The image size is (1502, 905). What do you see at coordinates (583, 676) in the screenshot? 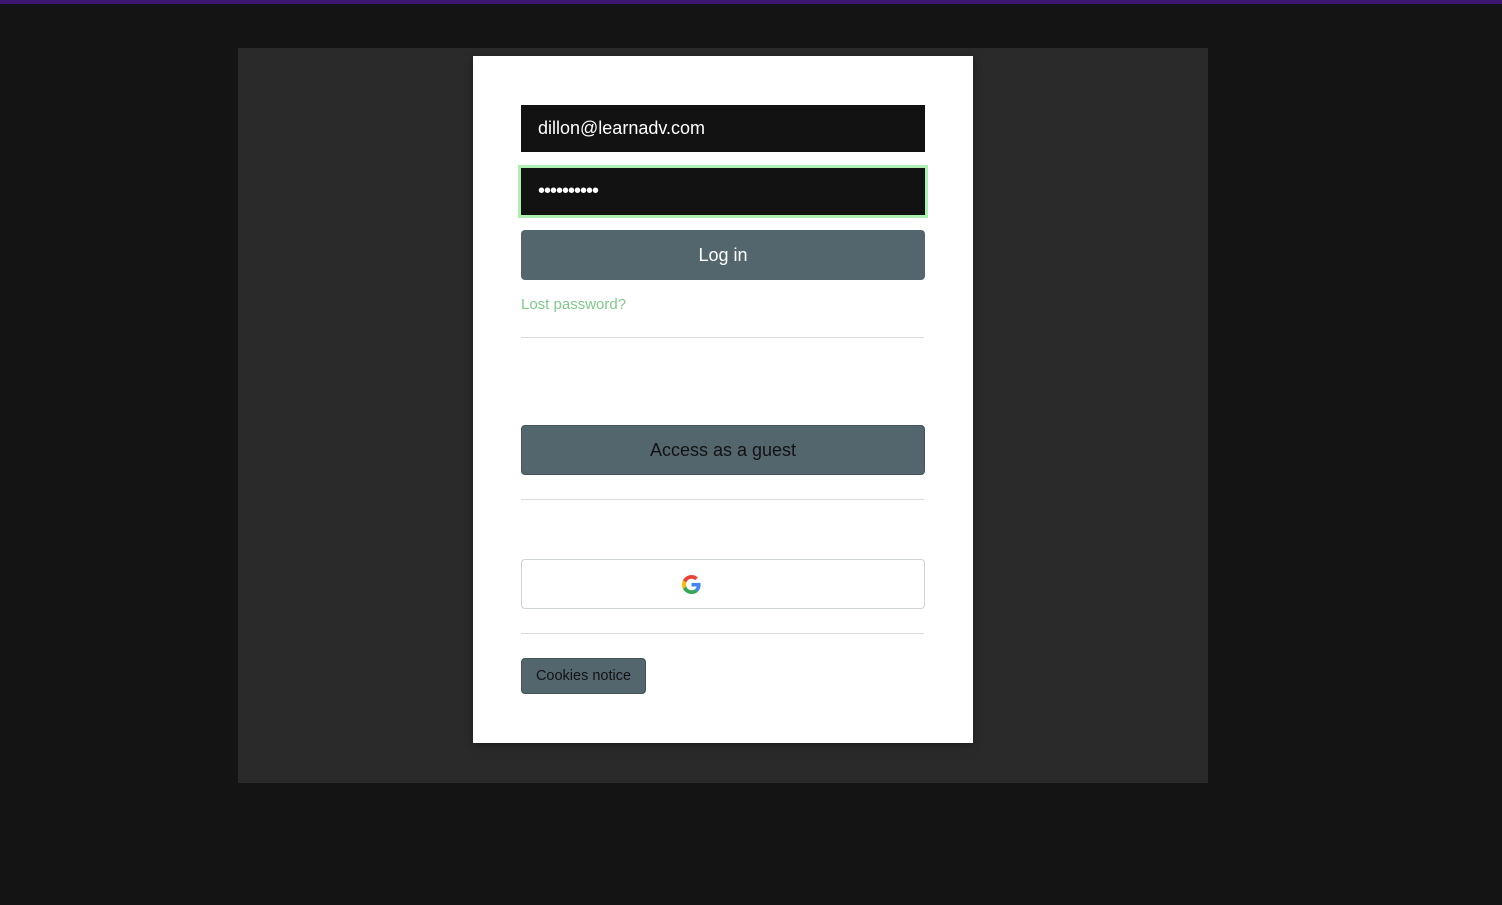
I see `cookies-notice-button: Cookies notice` at bounding box center [583, 676].